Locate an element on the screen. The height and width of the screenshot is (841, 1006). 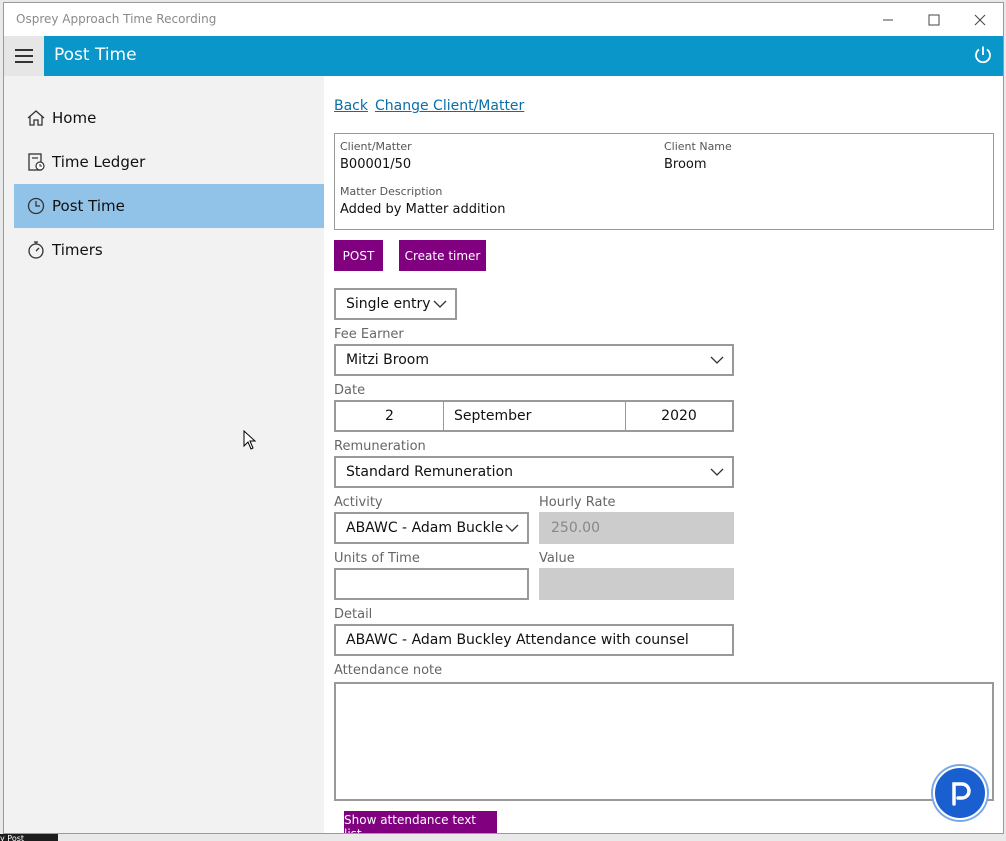
matter-description-label: Matter Description is located at coordinates (391, 191).